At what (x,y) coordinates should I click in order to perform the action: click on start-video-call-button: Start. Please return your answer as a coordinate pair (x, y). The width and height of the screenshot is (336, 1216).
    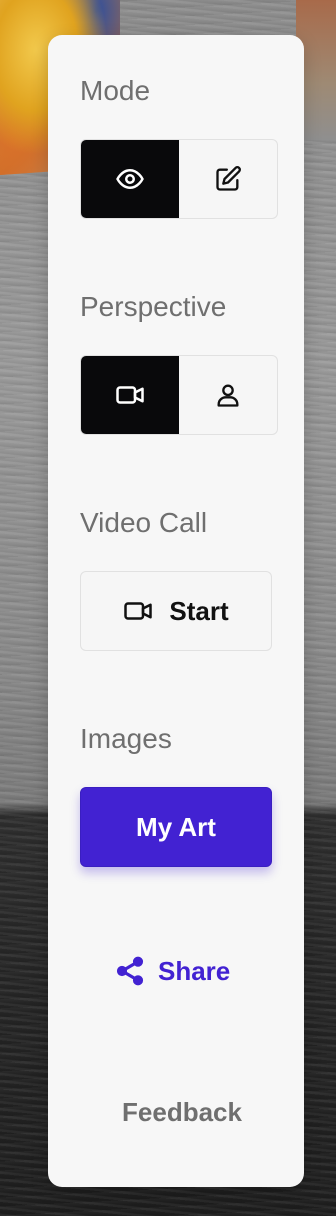
    Looking at the image, I should click on (176, 611).